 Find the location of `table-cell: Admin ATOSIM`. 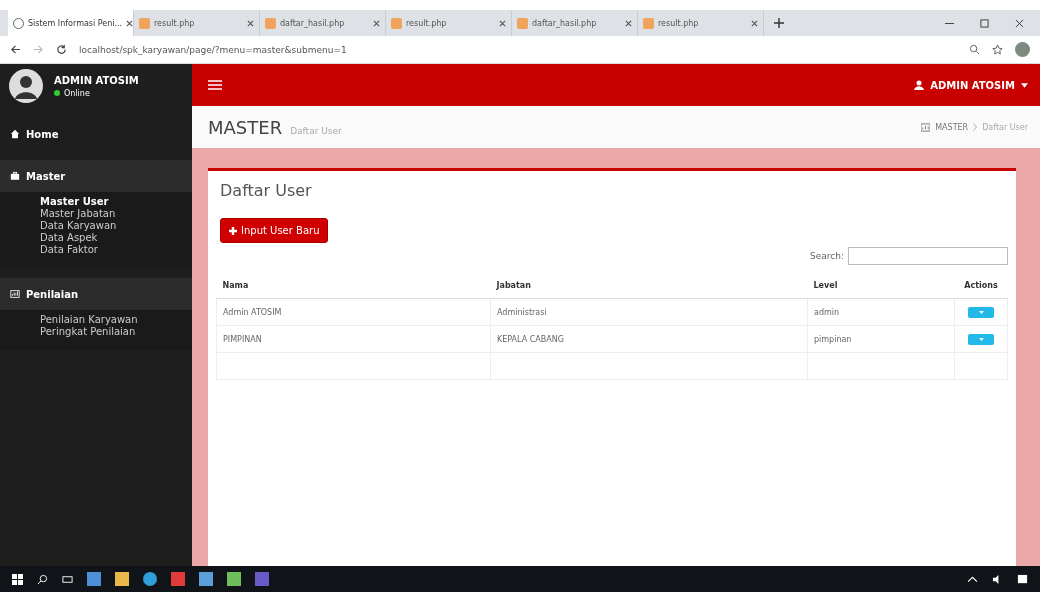

table-cell: Admin ATOSIM is located at coordinates (353, 312).